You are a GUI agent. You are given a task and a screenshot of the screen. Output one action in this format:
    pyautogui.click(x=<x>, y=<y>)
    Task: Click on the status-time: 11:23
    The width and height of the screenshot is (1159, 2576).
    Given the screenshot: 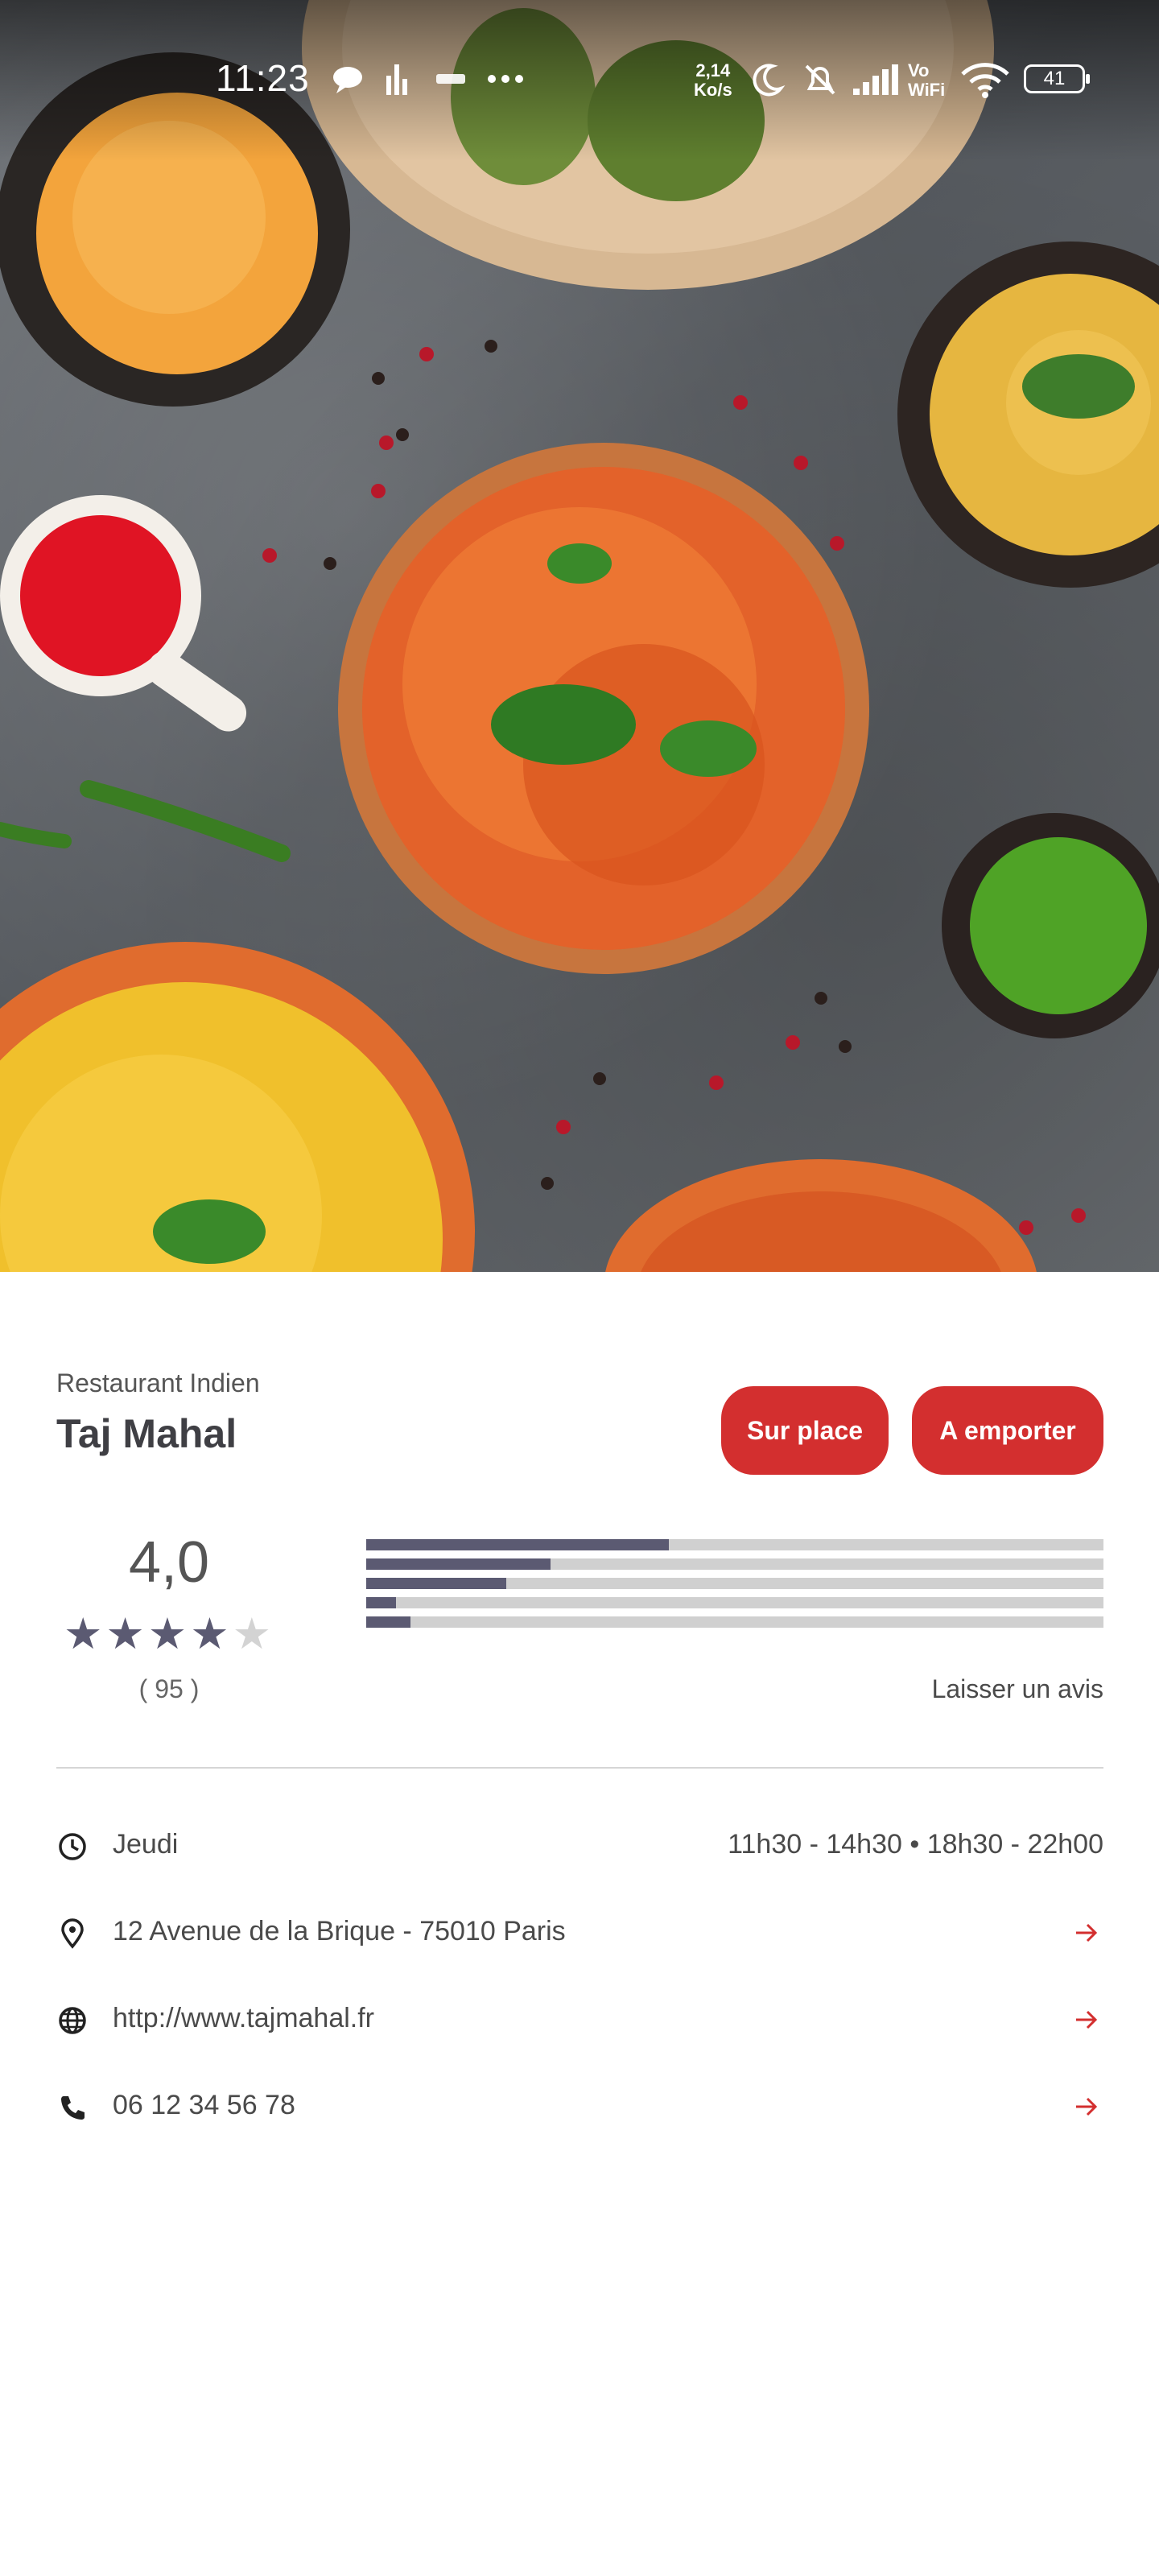 What is the action you would take?
    pyautogui.click(x=263, y=78)
    